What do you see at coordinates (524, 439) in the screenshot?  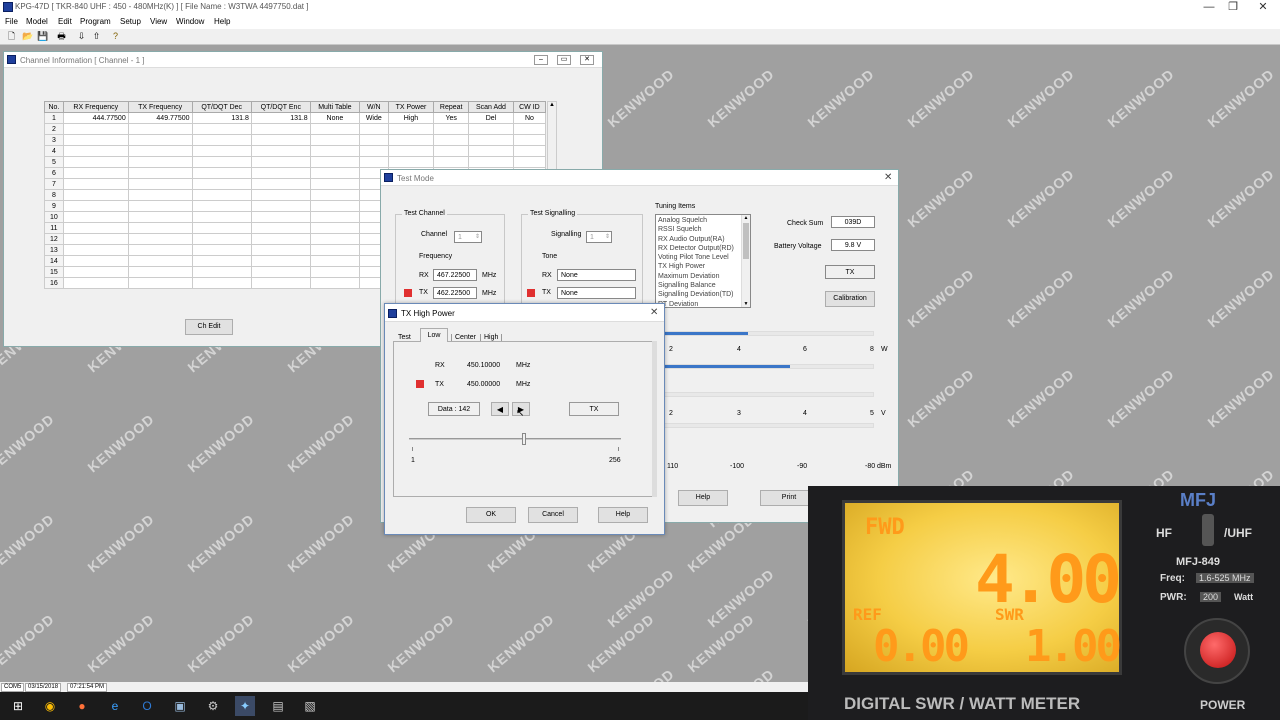 I see `power-slider-thumb` at bounding box center [524, 439].